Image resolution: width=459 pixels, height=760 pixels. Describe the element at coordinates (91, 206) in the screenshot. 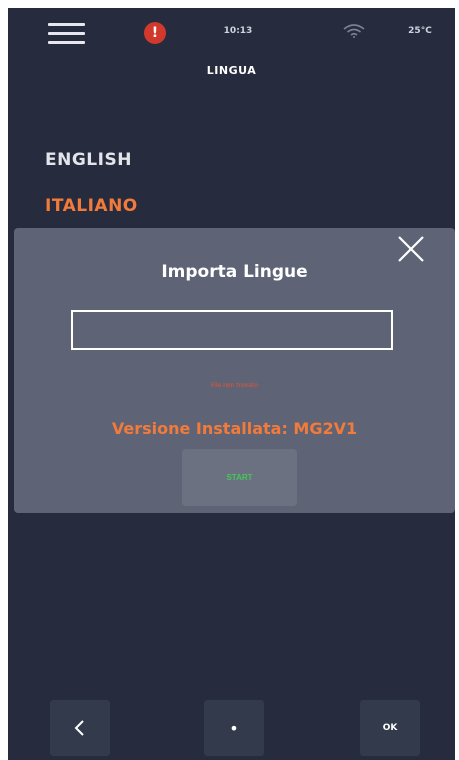

I see `language-option-italiano: ITALIANO` at that location.